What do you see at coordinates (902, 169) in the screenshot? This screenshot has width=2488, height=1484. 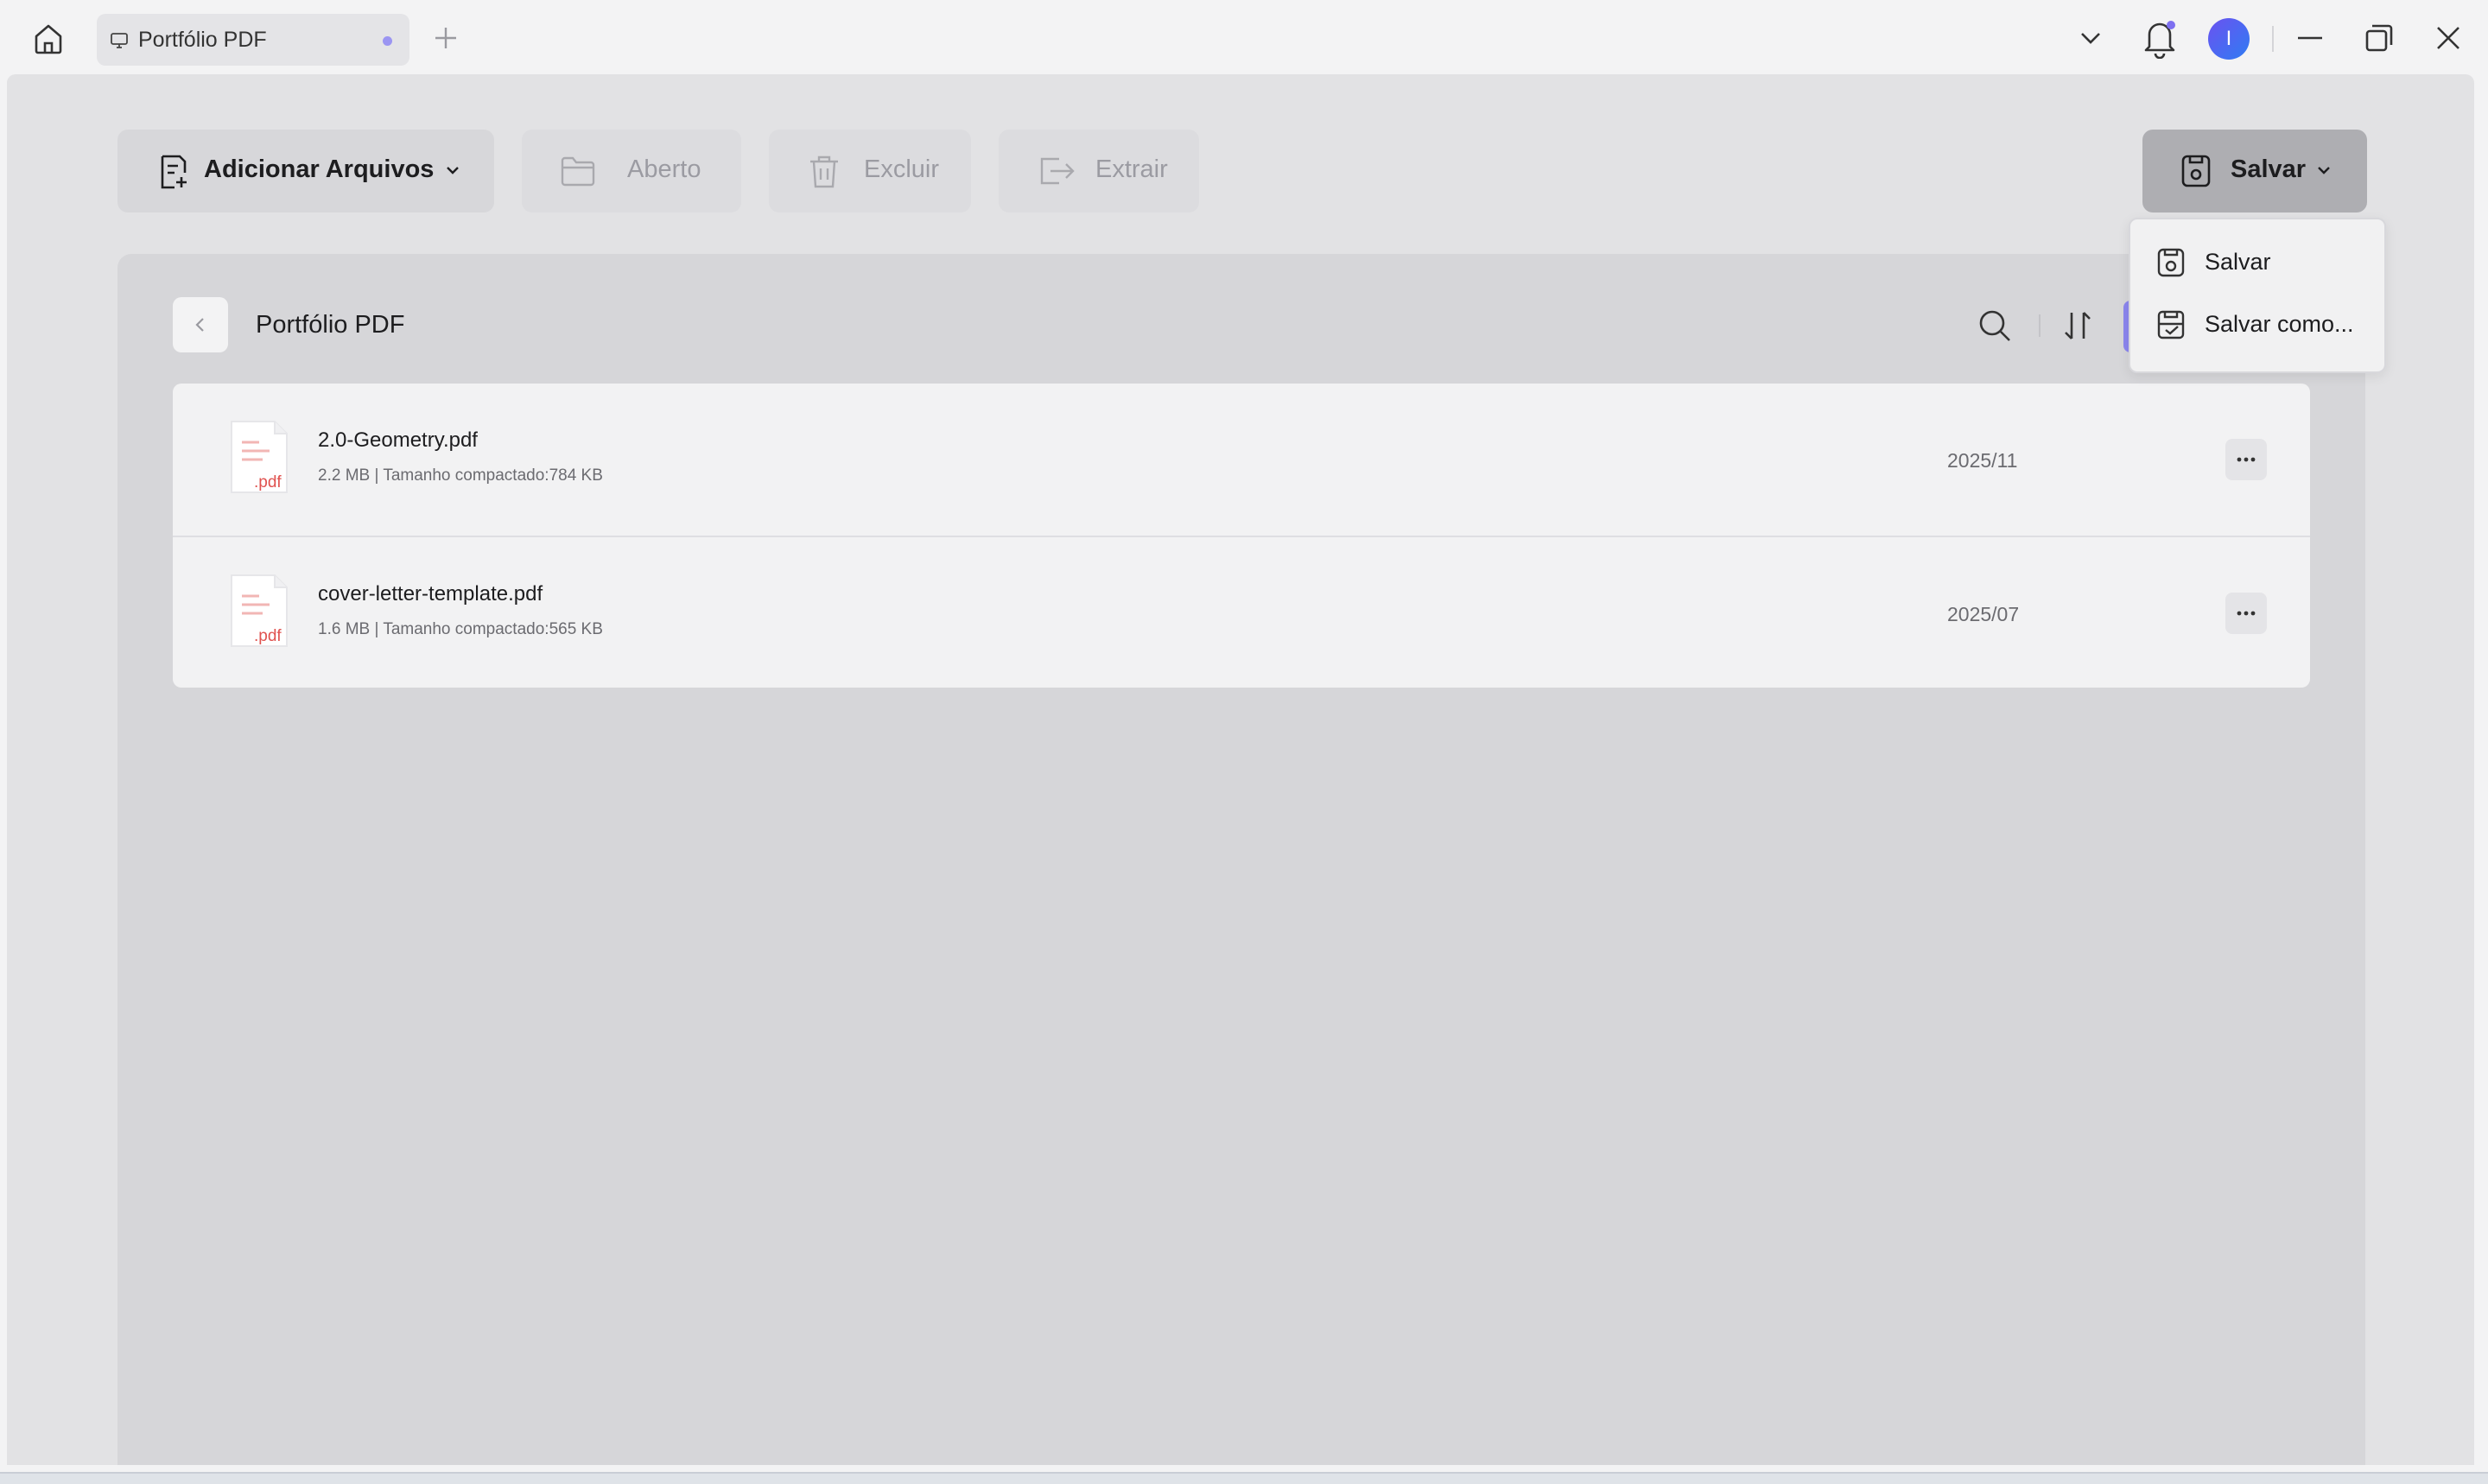 I see `delete-label: Excluir` at bounding box center [902, 169].